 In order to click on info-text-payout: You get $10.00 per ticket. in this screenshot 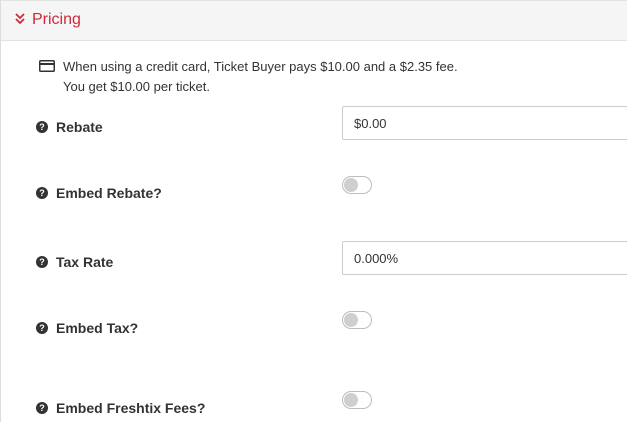, I will do `click(136, 86)`.